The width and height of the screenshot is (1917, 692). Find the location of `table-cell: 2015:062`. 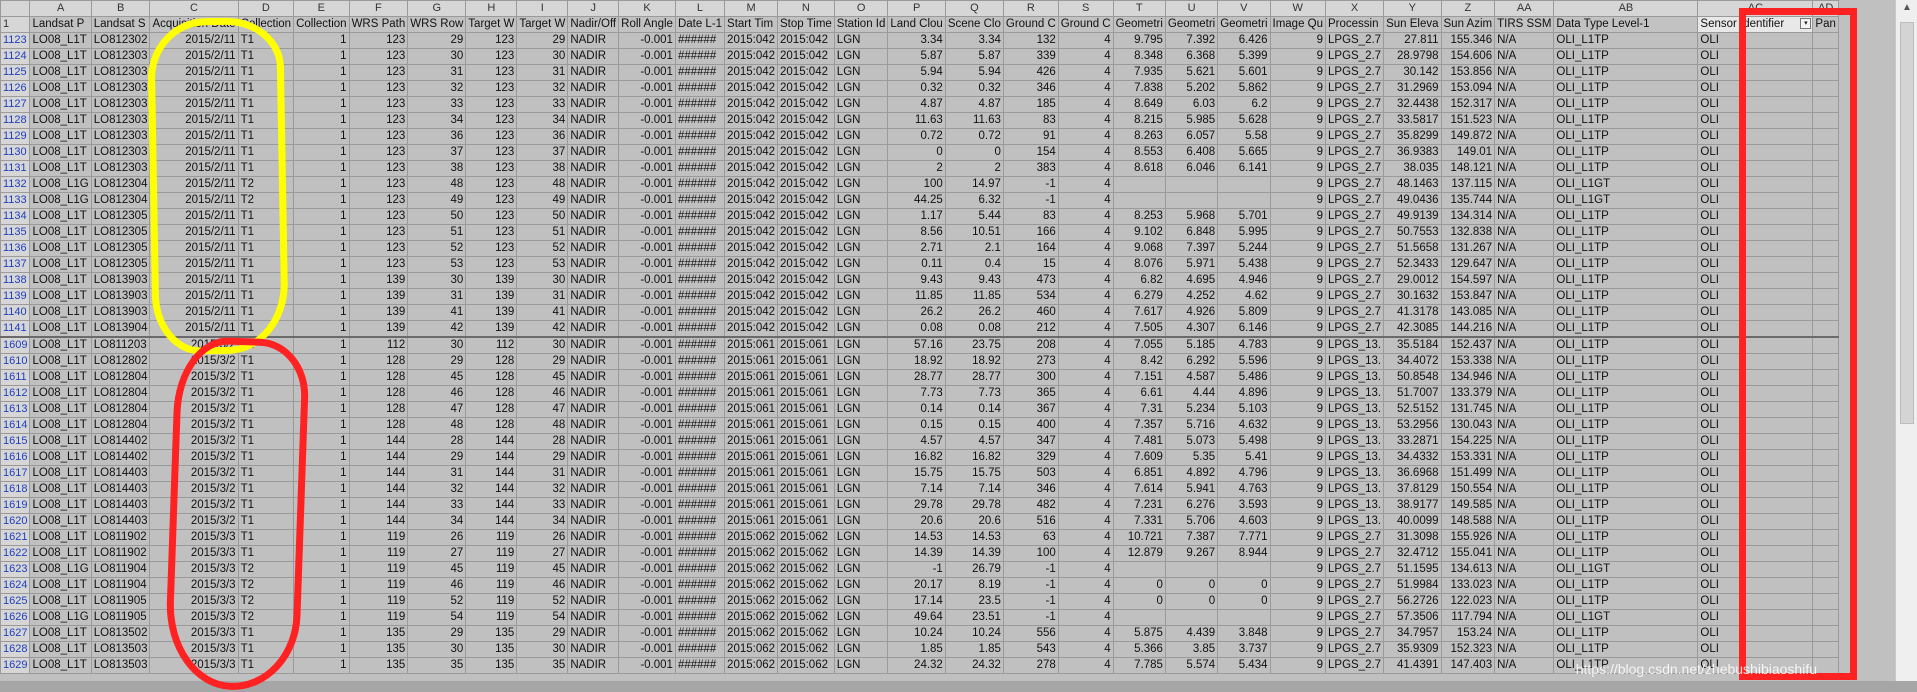

table-cell: 2015:062 is located at coordinates (806, 553).